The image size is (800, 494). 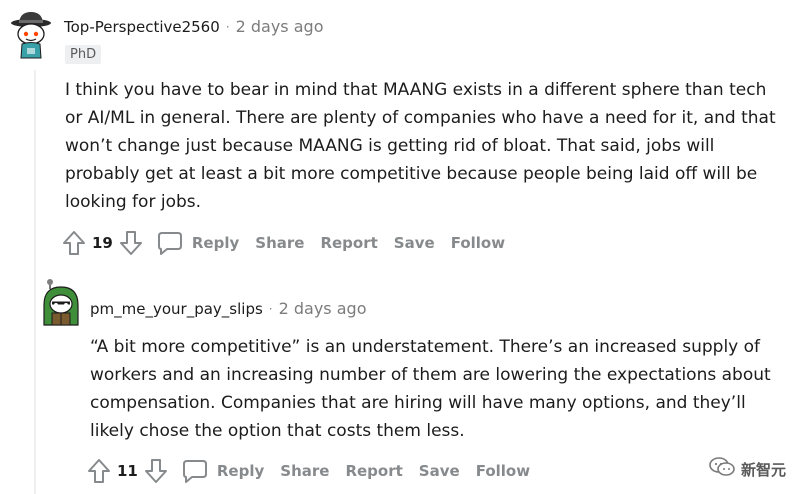 I want to click on thread-line, so click(x=35, y=282).